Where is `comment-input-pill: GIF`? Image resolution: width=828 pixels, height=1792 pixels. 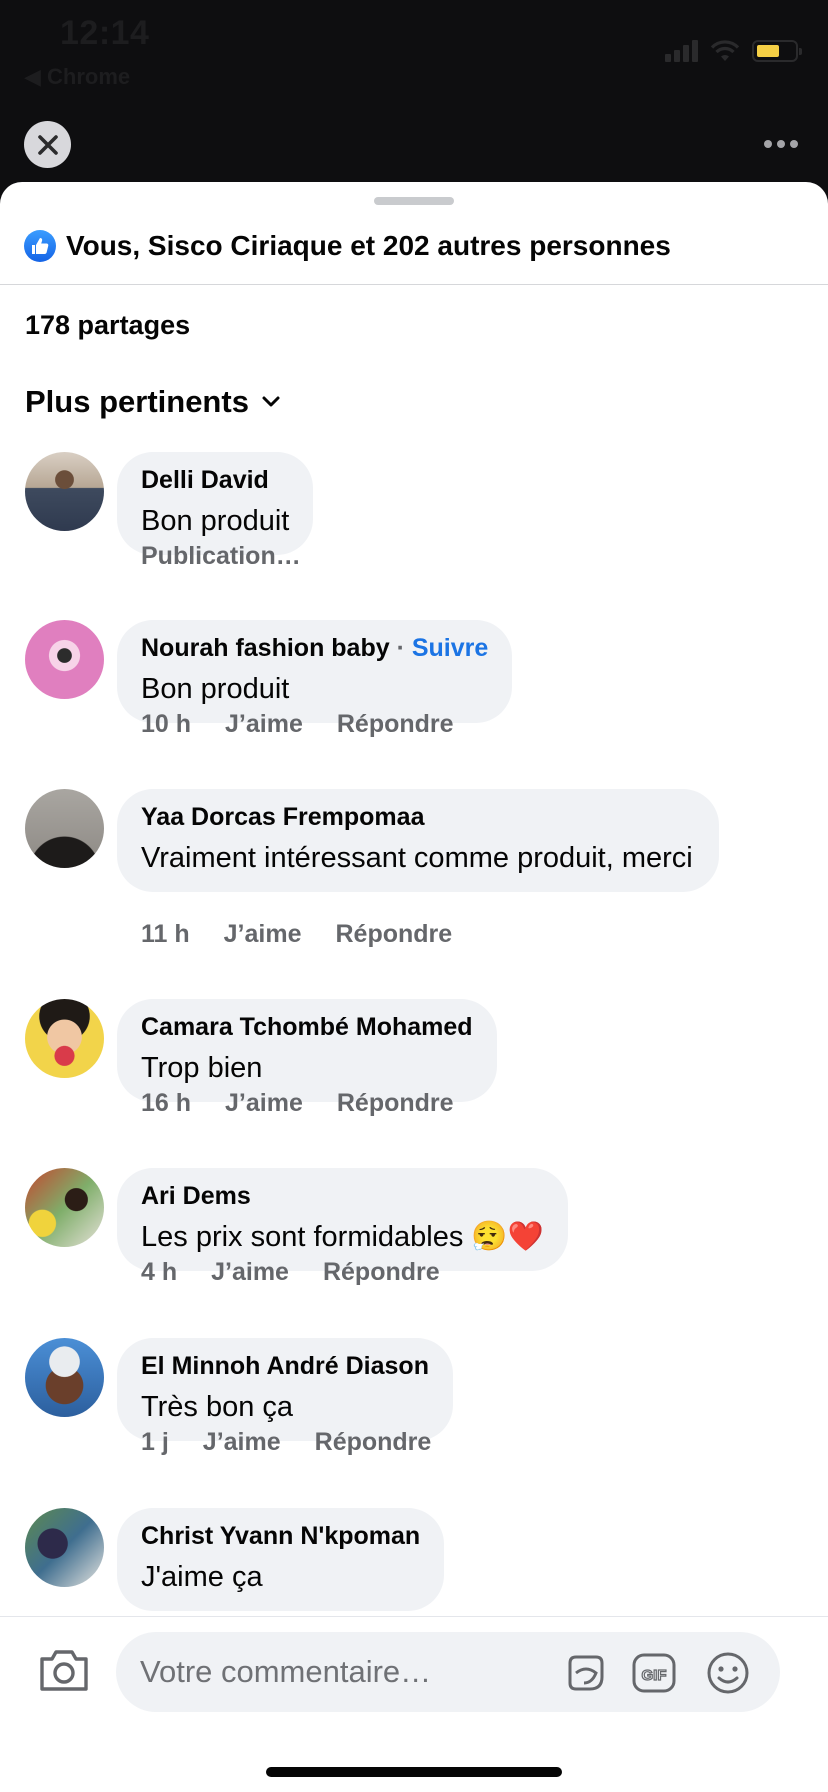
comment-input-pill: GIF is located at coordinates (448, 1672).